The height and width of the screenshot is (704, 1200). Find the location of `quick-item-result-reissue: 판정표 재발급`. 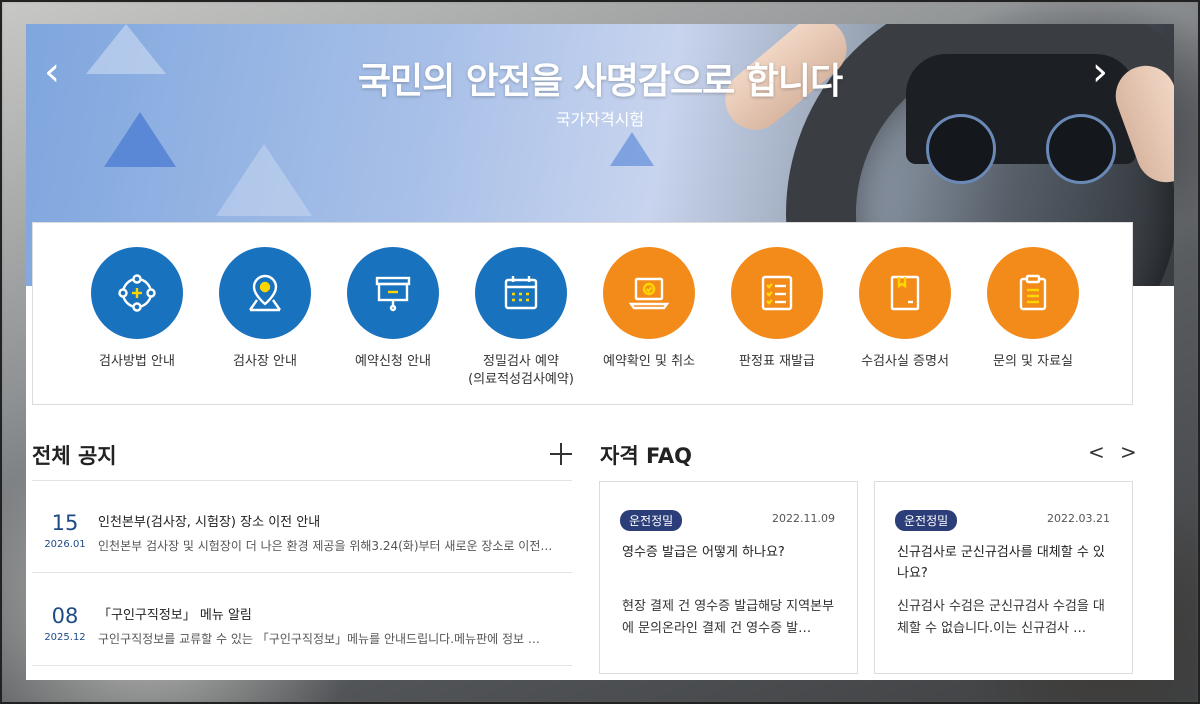

quick-item-result-reissue: 판정표 재발급 is located at coordinates (777, 309).